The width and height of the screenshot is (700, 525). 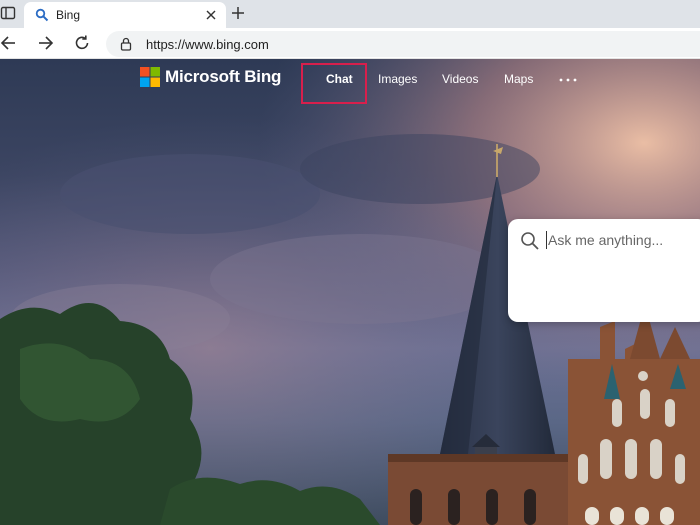 What do you see at coordinates (9, 43) in the screenshot?
I see `back-arrow-icon` at bounding box center [9, 43].